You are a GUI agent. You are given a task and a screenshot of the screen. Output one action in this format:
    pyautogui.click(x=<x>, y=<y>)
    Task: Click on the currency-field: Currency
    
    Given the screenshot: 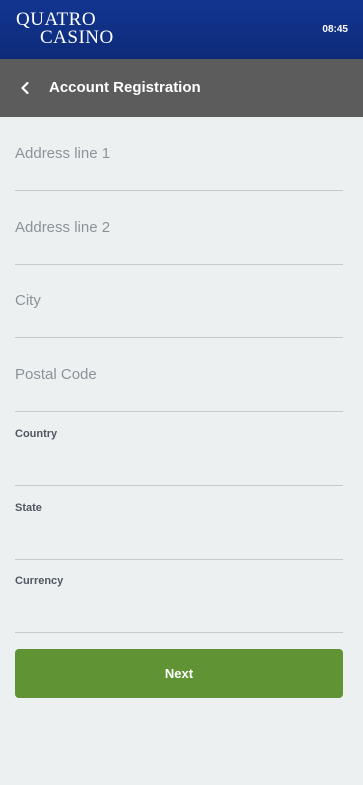 What is the action you would take?
    pyautogui.click(x=179, y=596)
    